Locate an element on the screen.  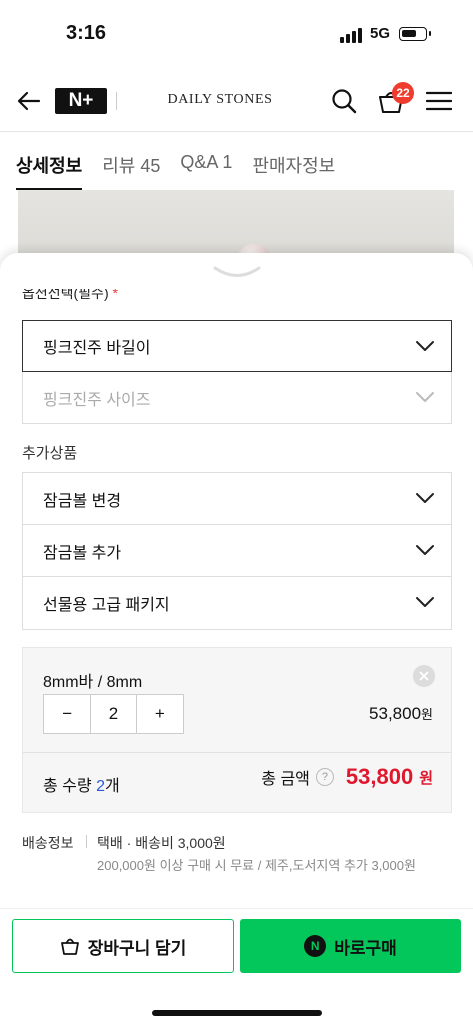
buy-now-button: N 바로구매 is located at coordinates (350, 946).